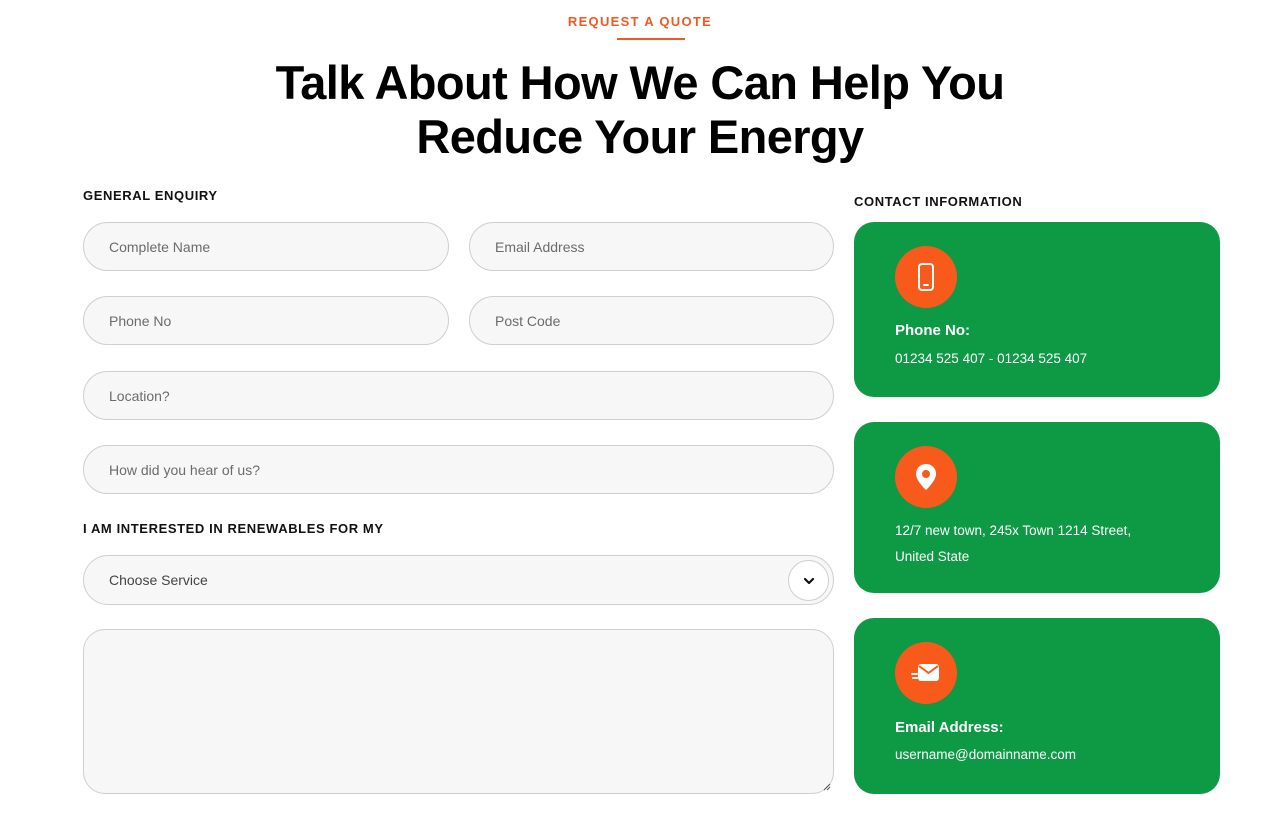 This screenshot has width=1280, height=814. What do you see at coordinates (926, 477) in the screenshot?
I see `location-pin-icon` at bounding box center [926, 477].